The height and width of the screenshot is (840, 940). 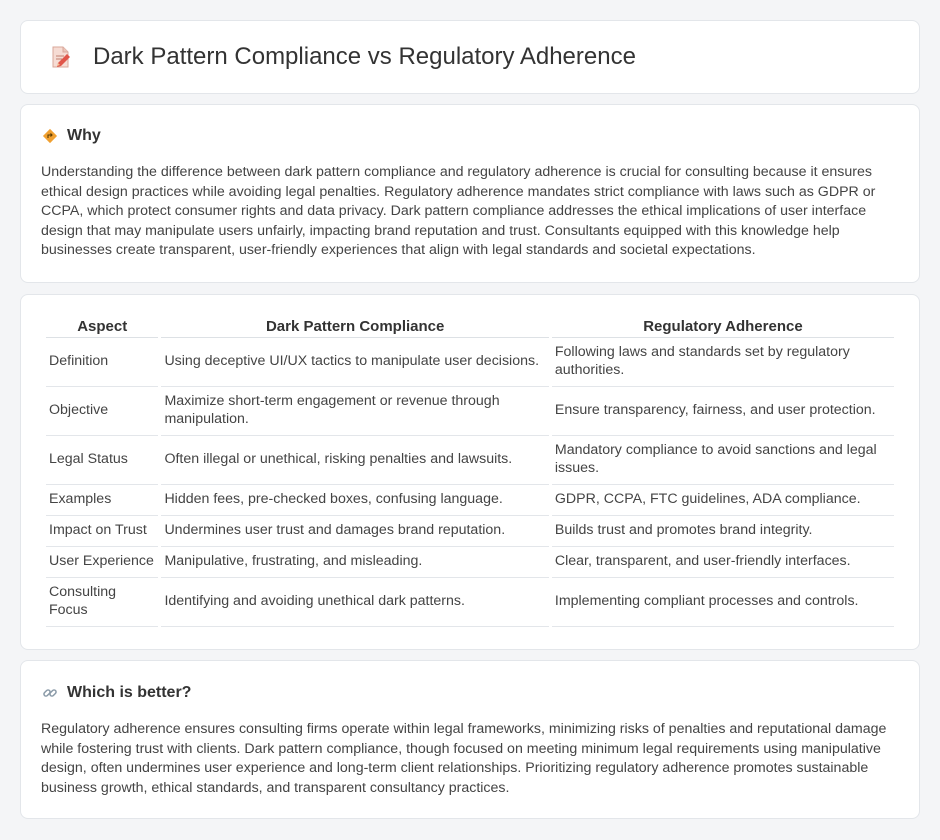 I want to click on column-header-regulatory: Regulatory Adherence, so click(x=722, y=326).